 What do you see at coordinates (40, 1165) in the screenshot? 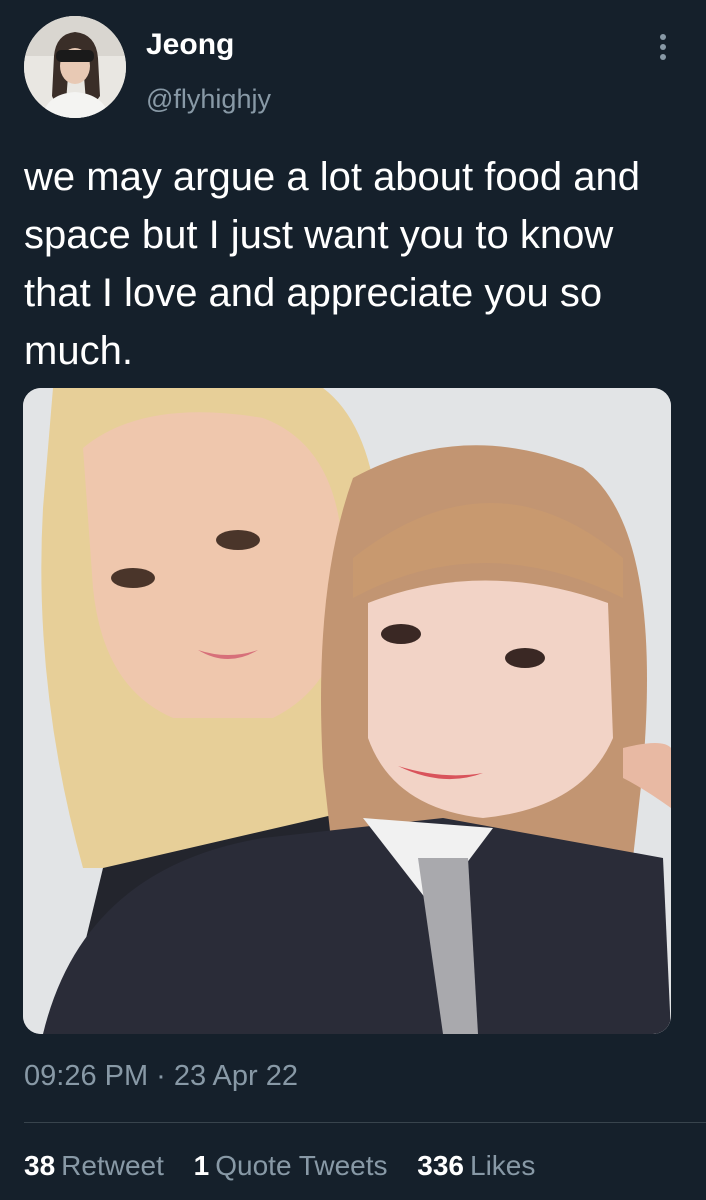
I see `retweets-count: 38` at bounding box center [40, 1165].